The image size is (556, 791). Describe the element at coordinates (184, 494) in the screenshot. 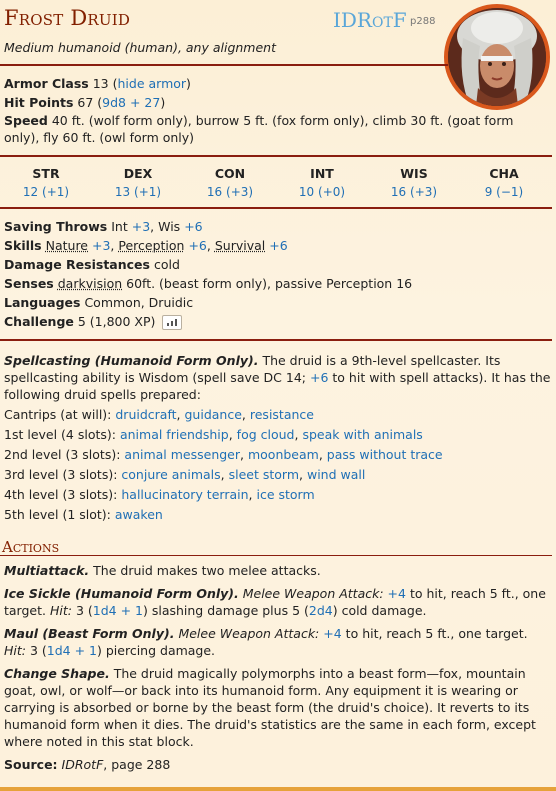

I see `spell-link: hallucinatory terrain` at that location.